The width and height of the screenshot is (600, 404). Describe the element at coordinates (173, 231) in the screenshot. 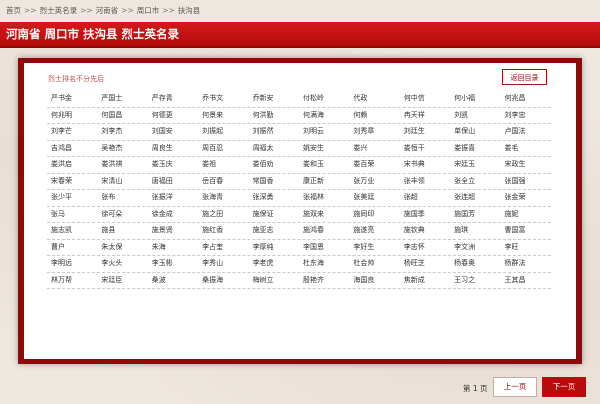

I see `martyr-name-link: 施景贤` at that location.